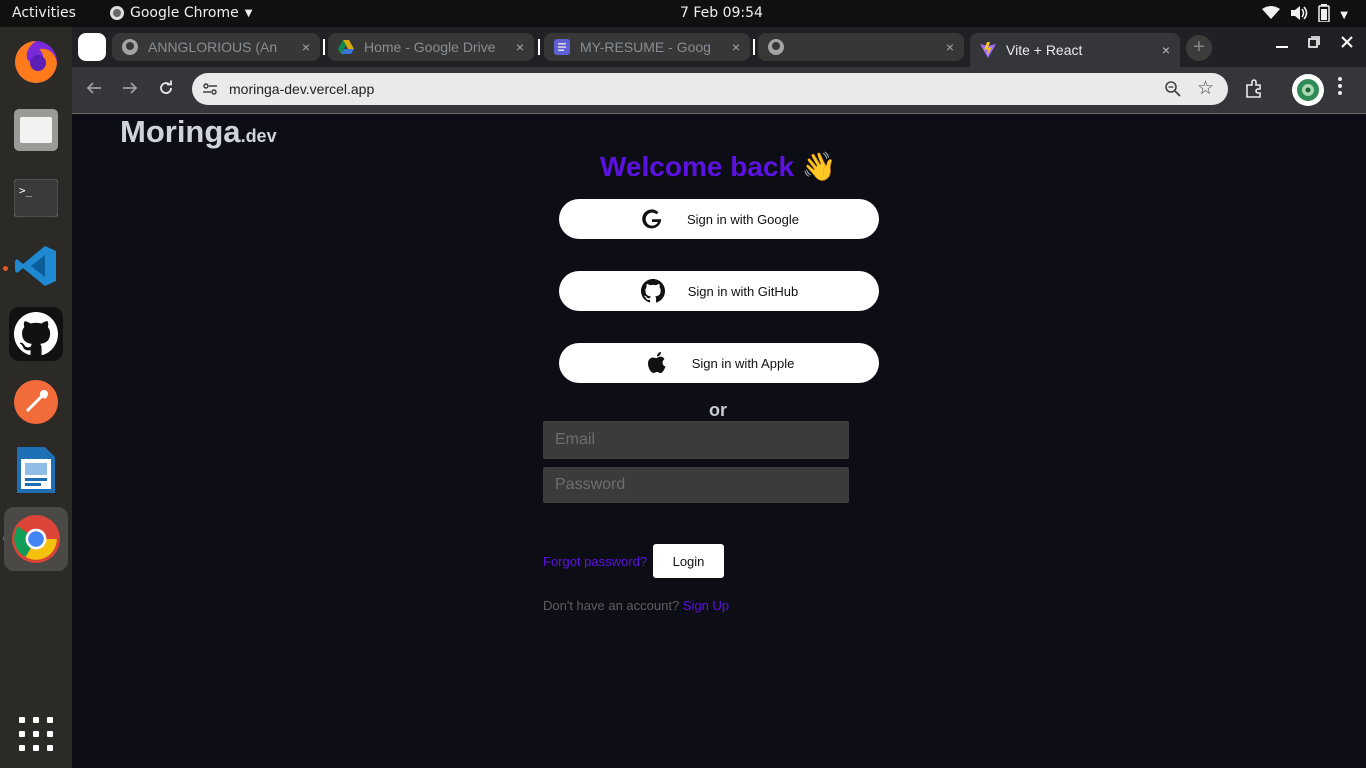  I want to click on new-tab-button: +, so click(1199, 48).